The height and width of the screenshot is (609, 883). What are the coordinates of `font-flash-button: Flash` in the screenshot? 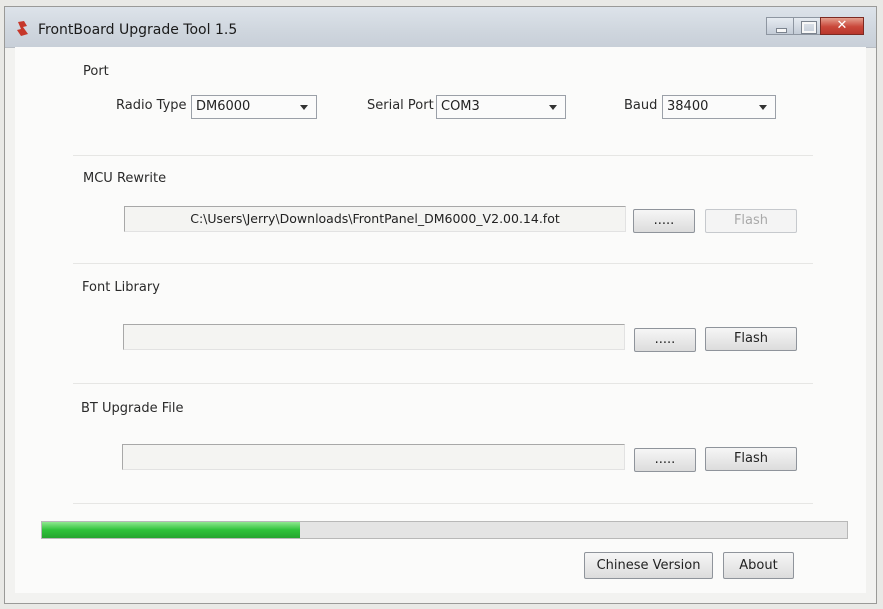 It's located at (751, 339).